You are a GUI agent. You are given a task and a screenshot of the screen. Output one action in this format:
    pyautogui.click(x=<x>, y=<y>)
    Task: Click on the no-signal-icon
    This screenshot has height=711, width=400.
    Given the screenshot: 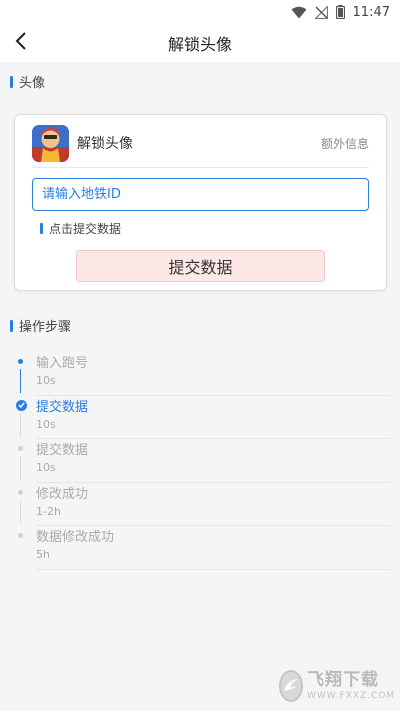 What is the action you would take?
    pyautogui.click(x=321, y=12)
    